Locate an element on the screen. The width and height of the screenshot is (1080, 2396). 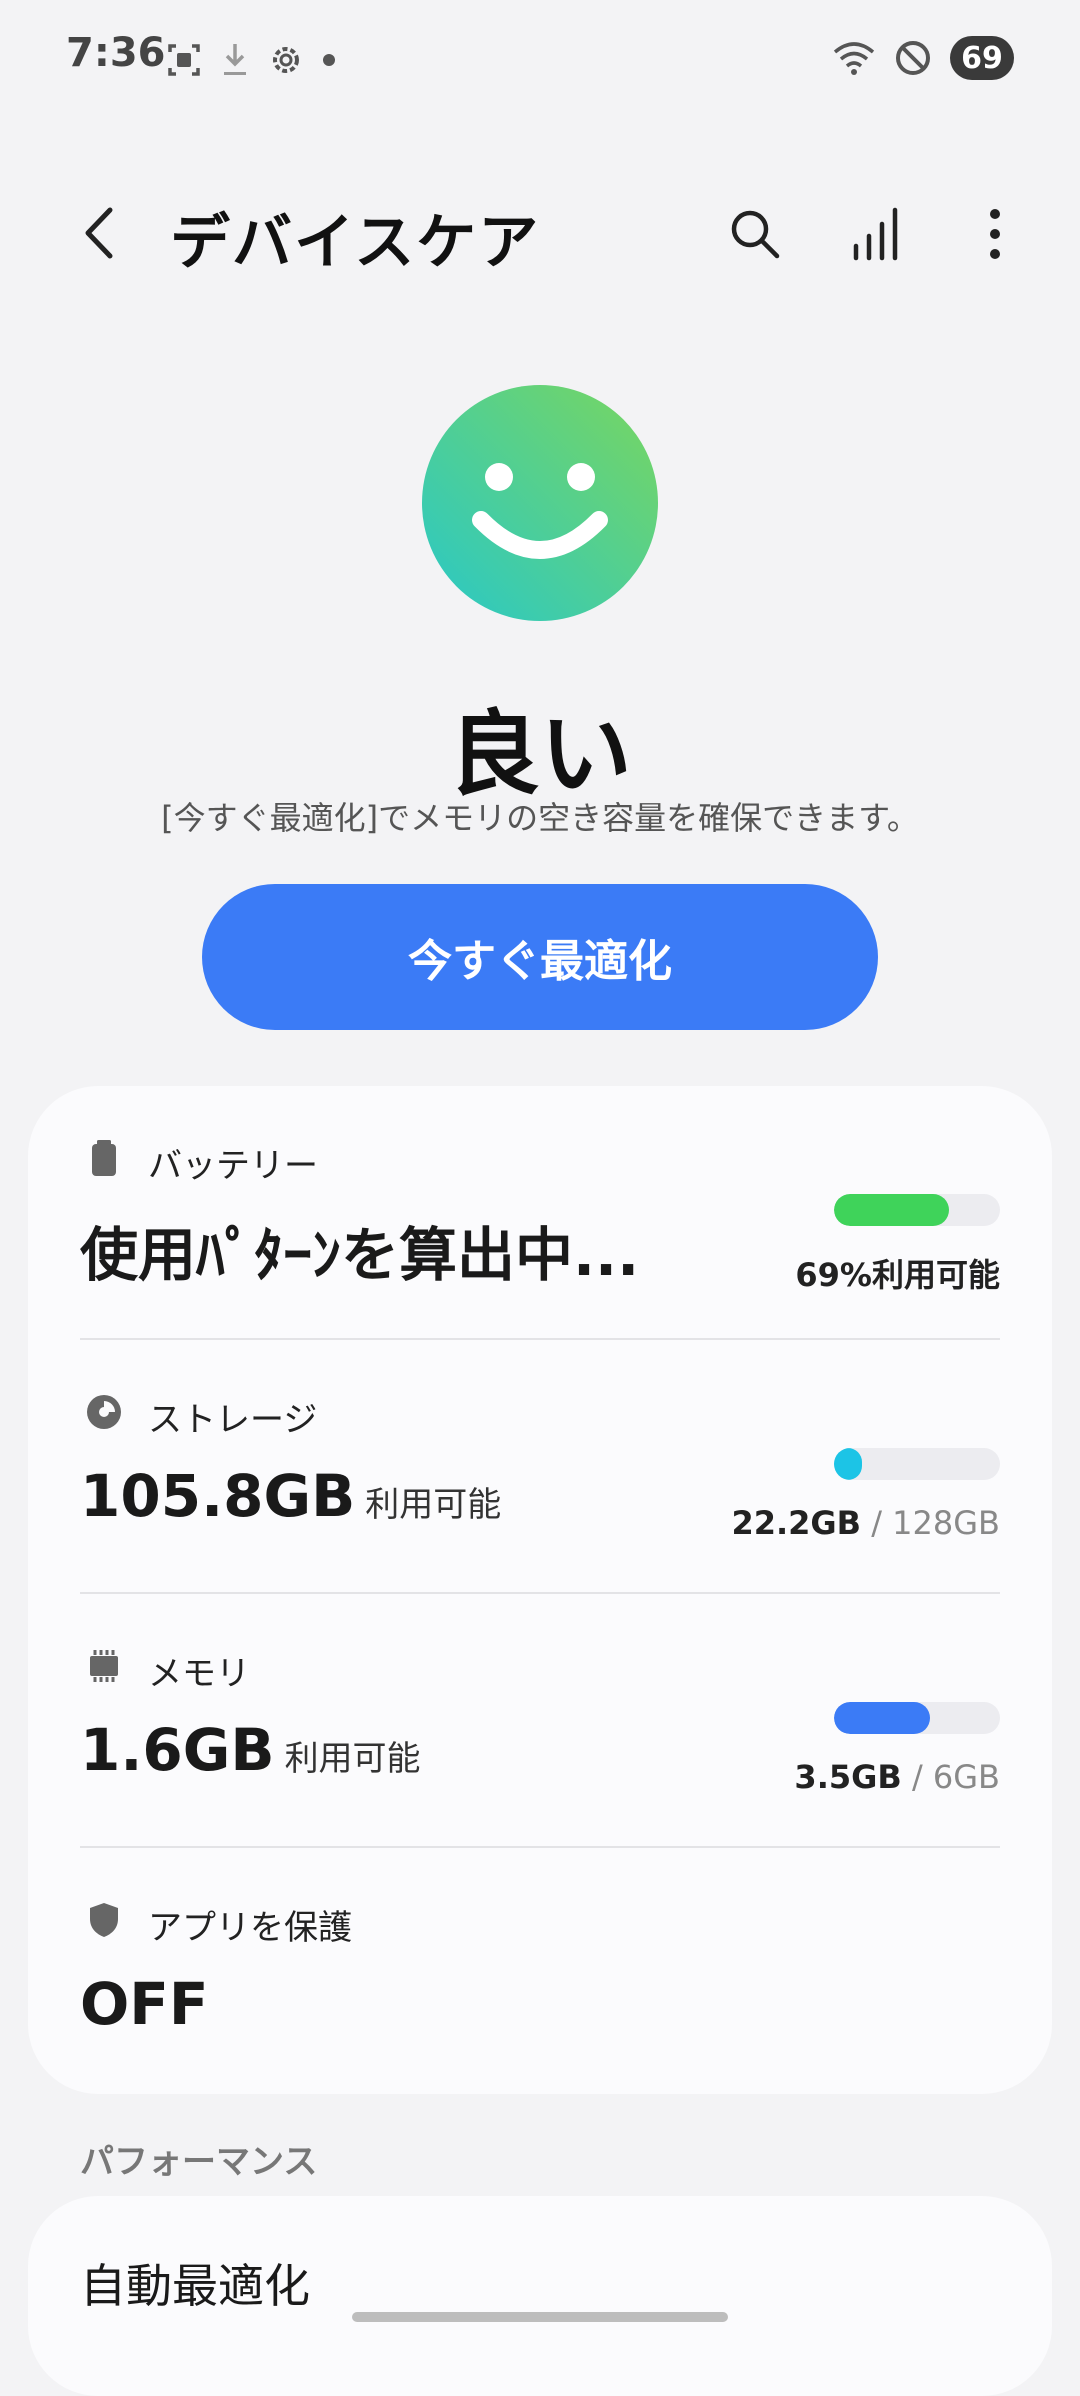
app-bar-actions is located at coordinates (875, 234).